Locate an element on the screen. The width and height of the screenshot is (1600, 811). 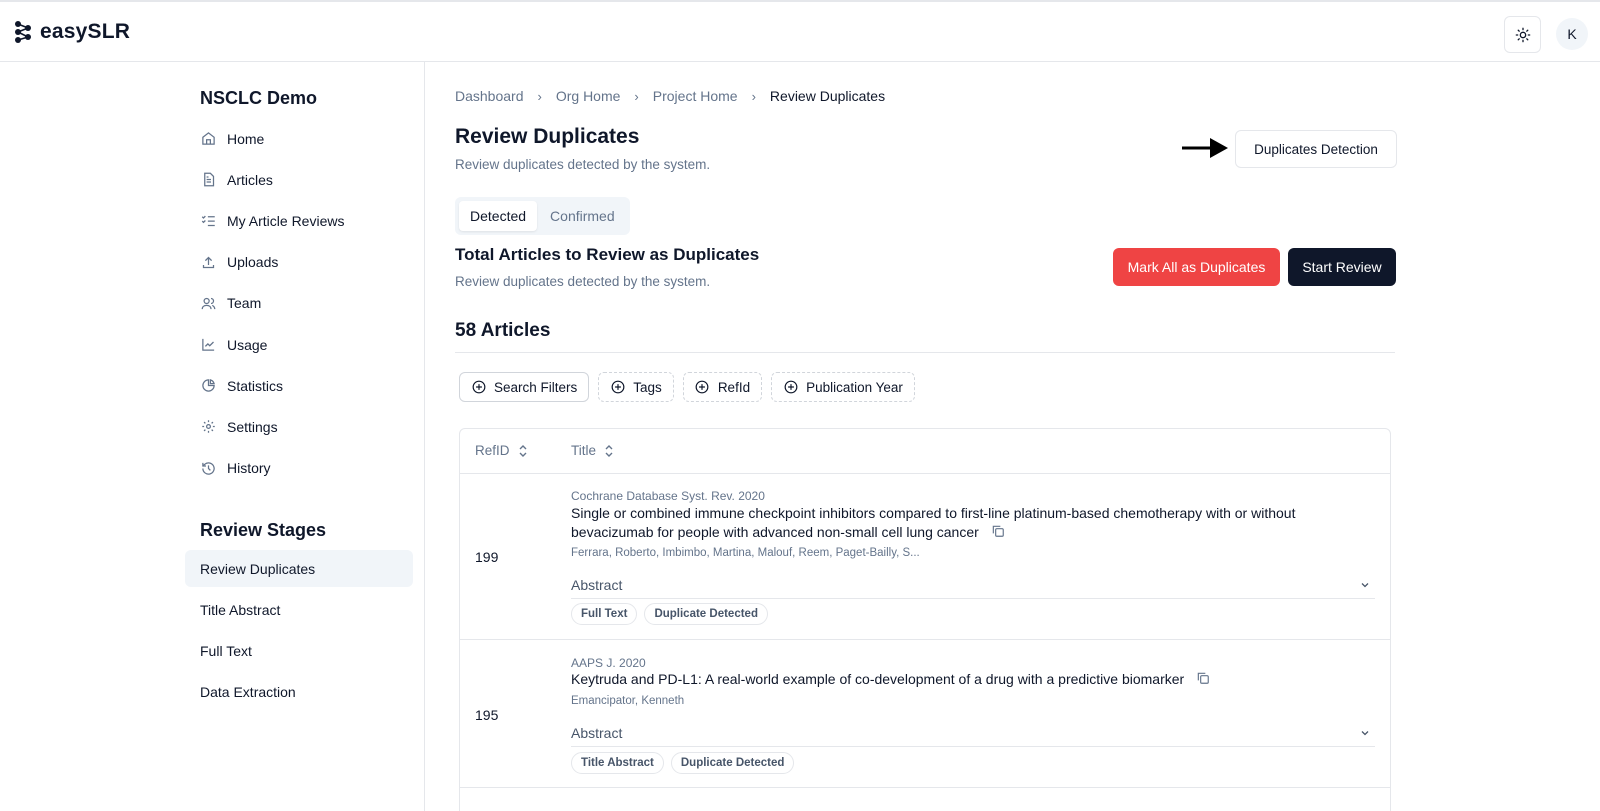
sidebar-item-settings: Settings is located at coordinates (272, 426).